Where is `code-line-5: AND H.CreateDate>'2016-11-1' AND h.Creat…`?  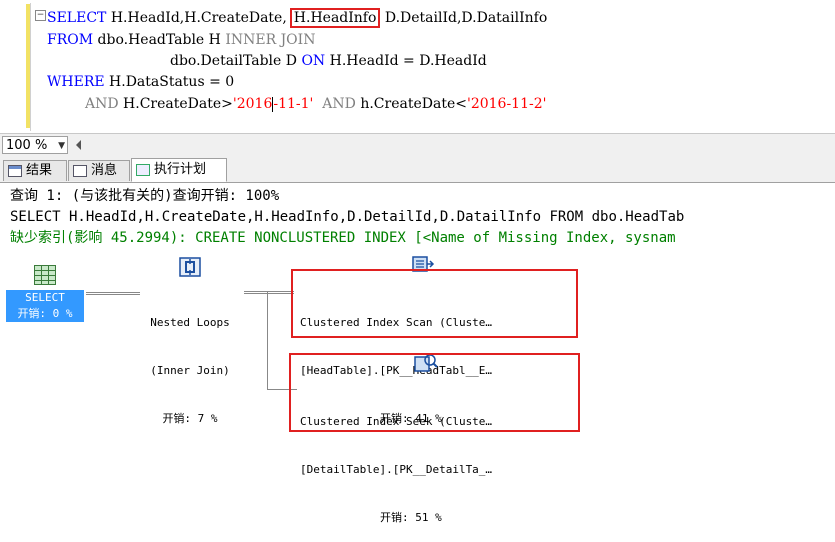 code-line-5: AND H.CreateDate>'2016-11-1' AND h.Creat… is located at coordinates (315, 104).